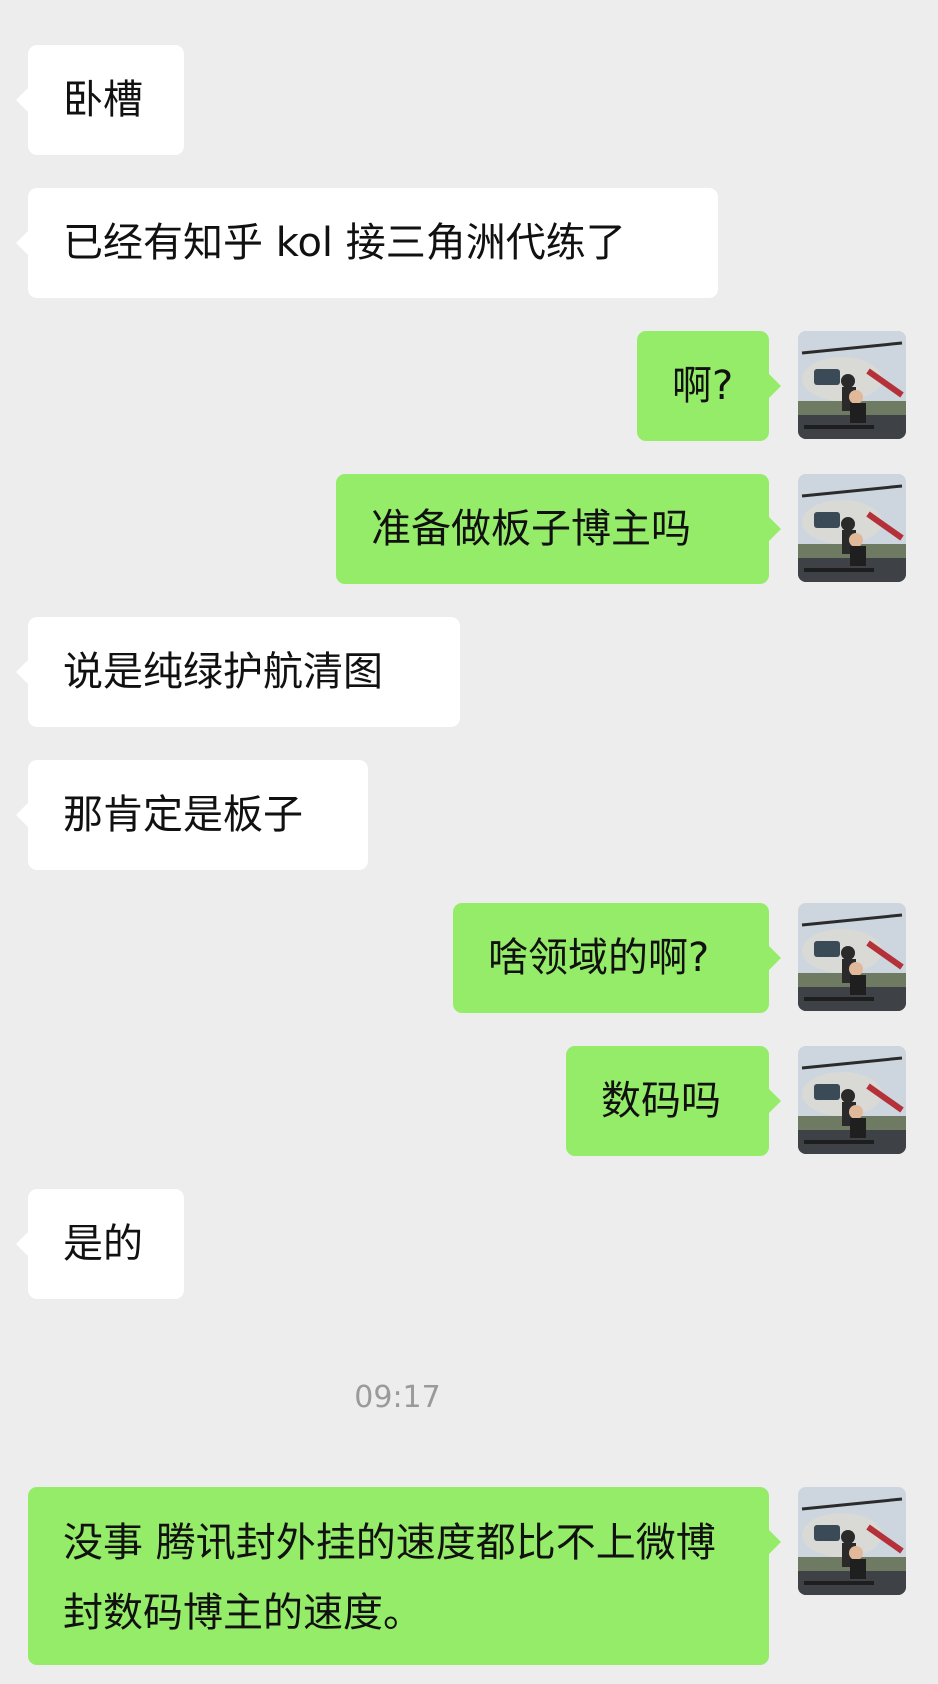 This screenshot has height=1684, width=938. Describe the element at coordinates (238, 672) in the screenshot. I see `message-bubble-incoming: 说是纯绿护航清图` at that location.